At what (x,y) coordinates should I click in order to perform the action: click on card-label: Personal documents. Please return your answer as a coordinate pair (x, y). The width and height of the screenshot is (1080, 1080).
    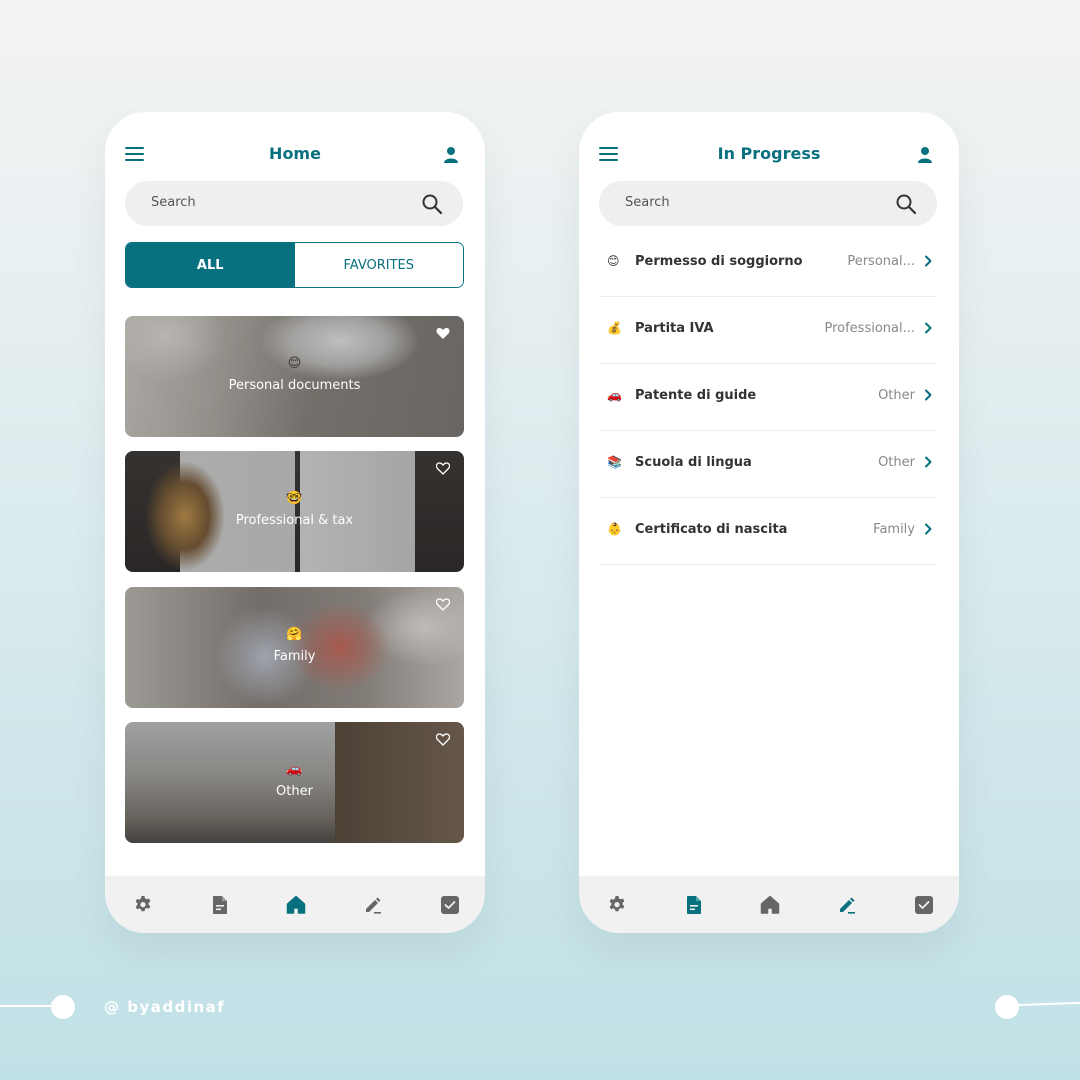
    Looking at the image, I should click on (294, 385).